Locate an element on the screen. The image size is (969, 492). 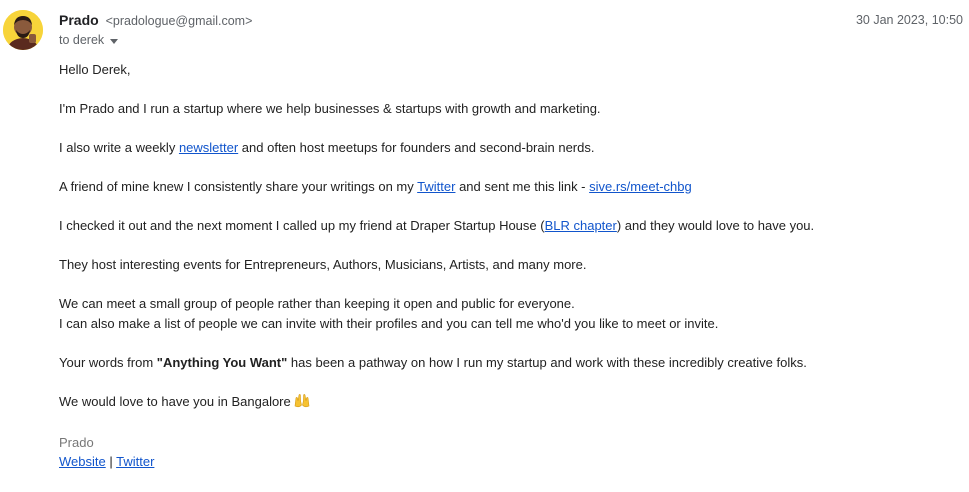
sender-info: Prado <pradologue@gmail.com> is located at coordinates (155, 20).